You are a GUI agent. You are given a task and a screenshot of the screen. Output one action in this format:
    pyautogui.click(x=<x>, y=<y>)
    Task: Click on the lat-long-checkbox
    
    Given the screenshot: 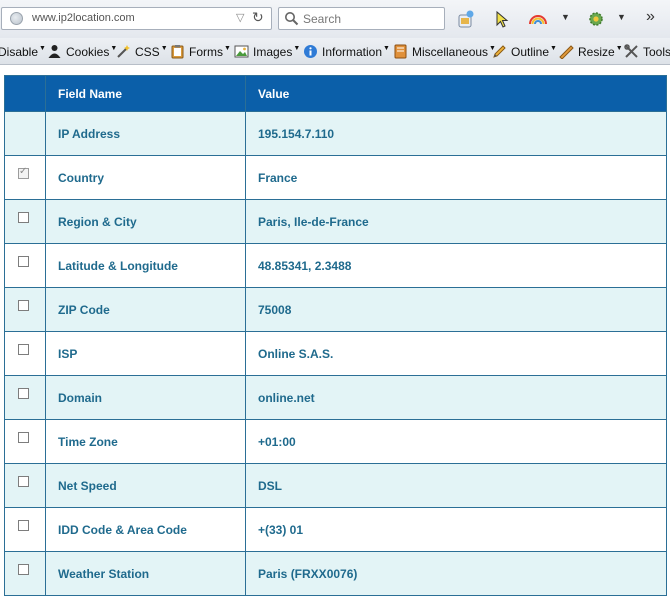 What is the action you would take?
    pyautogui.click(x=23, y=261)
    